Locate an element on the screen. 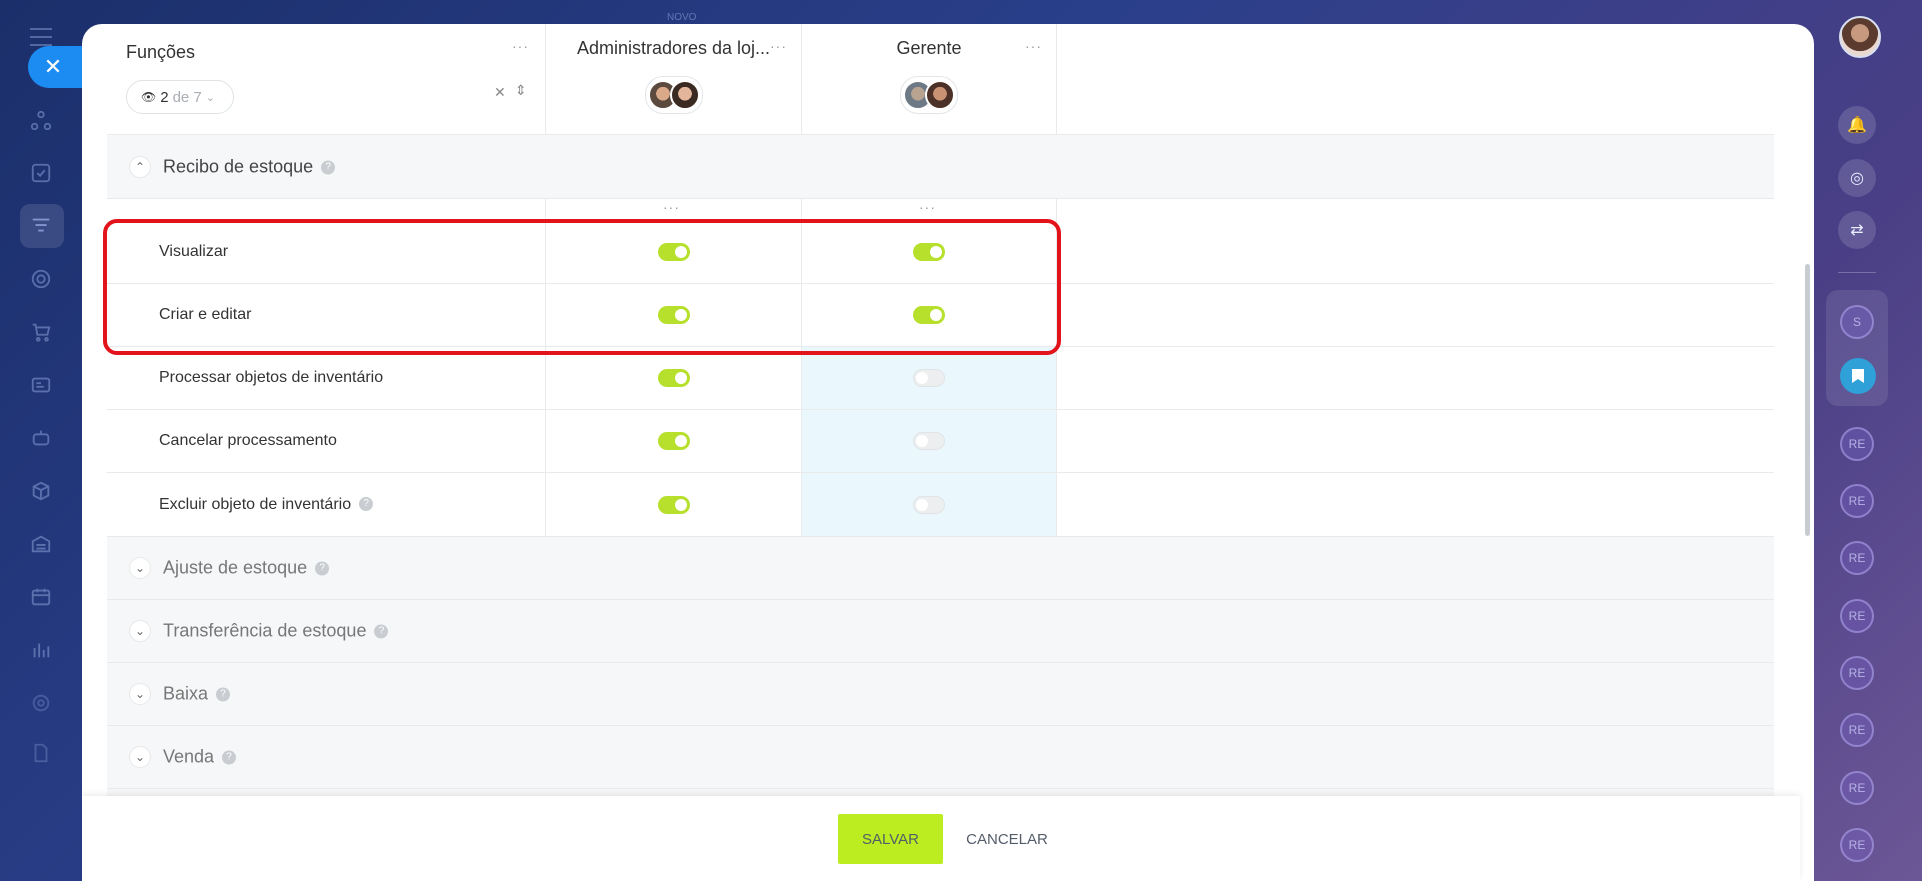 The width and height of the screenshot is (1922, 881). robot-icon is located at coordinates (41, 438).